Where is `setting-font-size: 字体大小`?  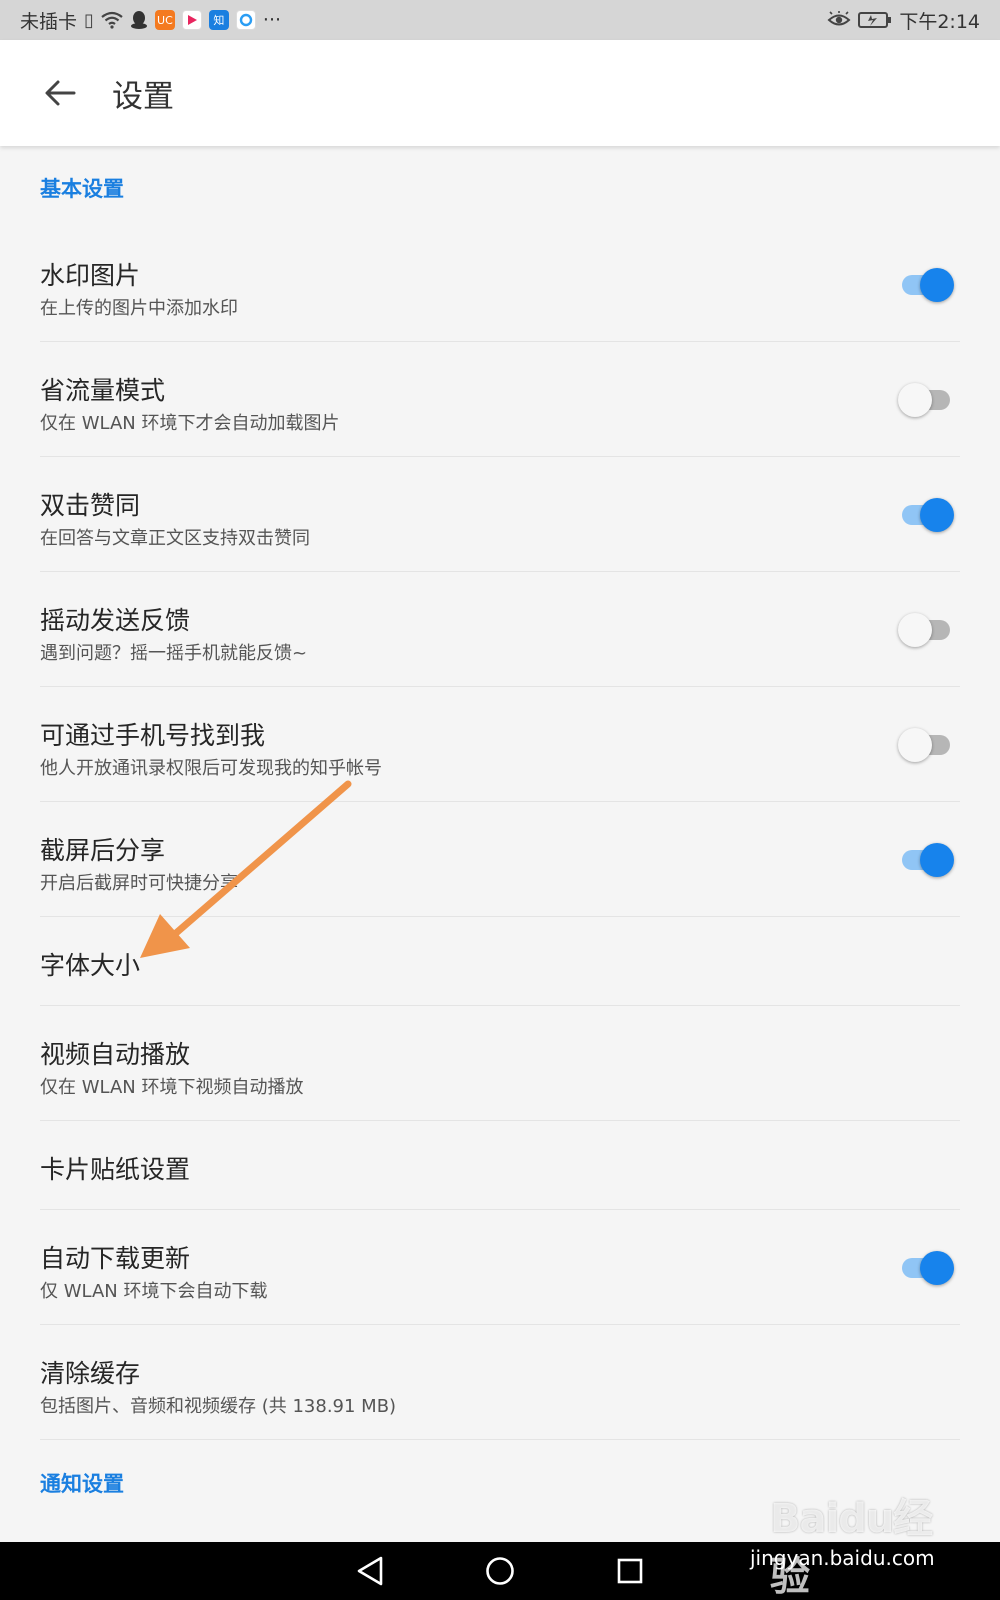
setting-font-size: 字体大小 is located at coordinates (500, 962).